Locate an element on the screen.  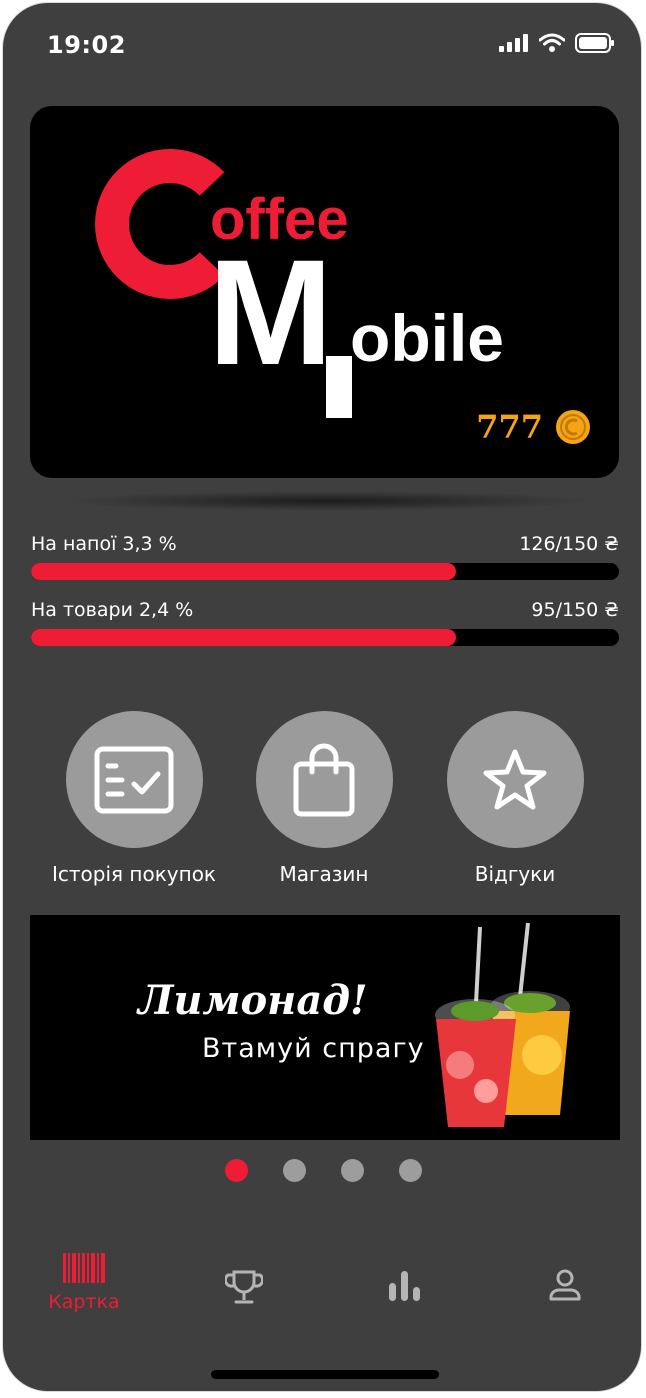
promo-title: Лимонад! is located at coordinates (253, 1000).